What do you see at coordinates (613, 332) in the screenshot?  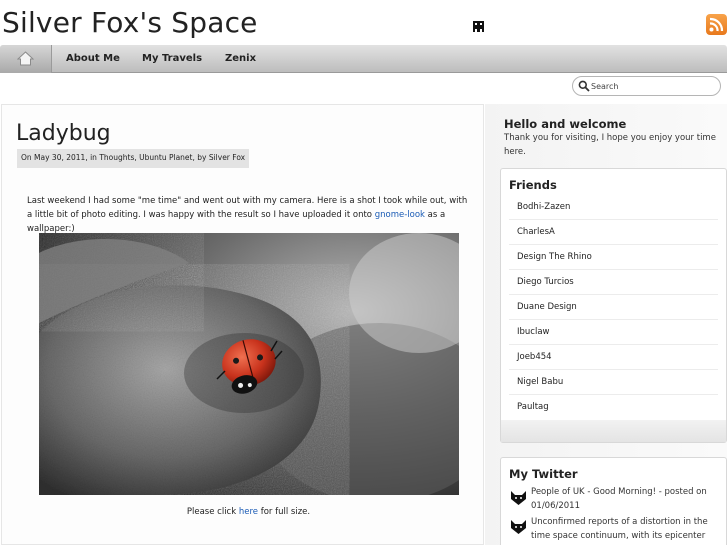 I see `friend-link: Ibuclaw` at bounding box center [613, 332].